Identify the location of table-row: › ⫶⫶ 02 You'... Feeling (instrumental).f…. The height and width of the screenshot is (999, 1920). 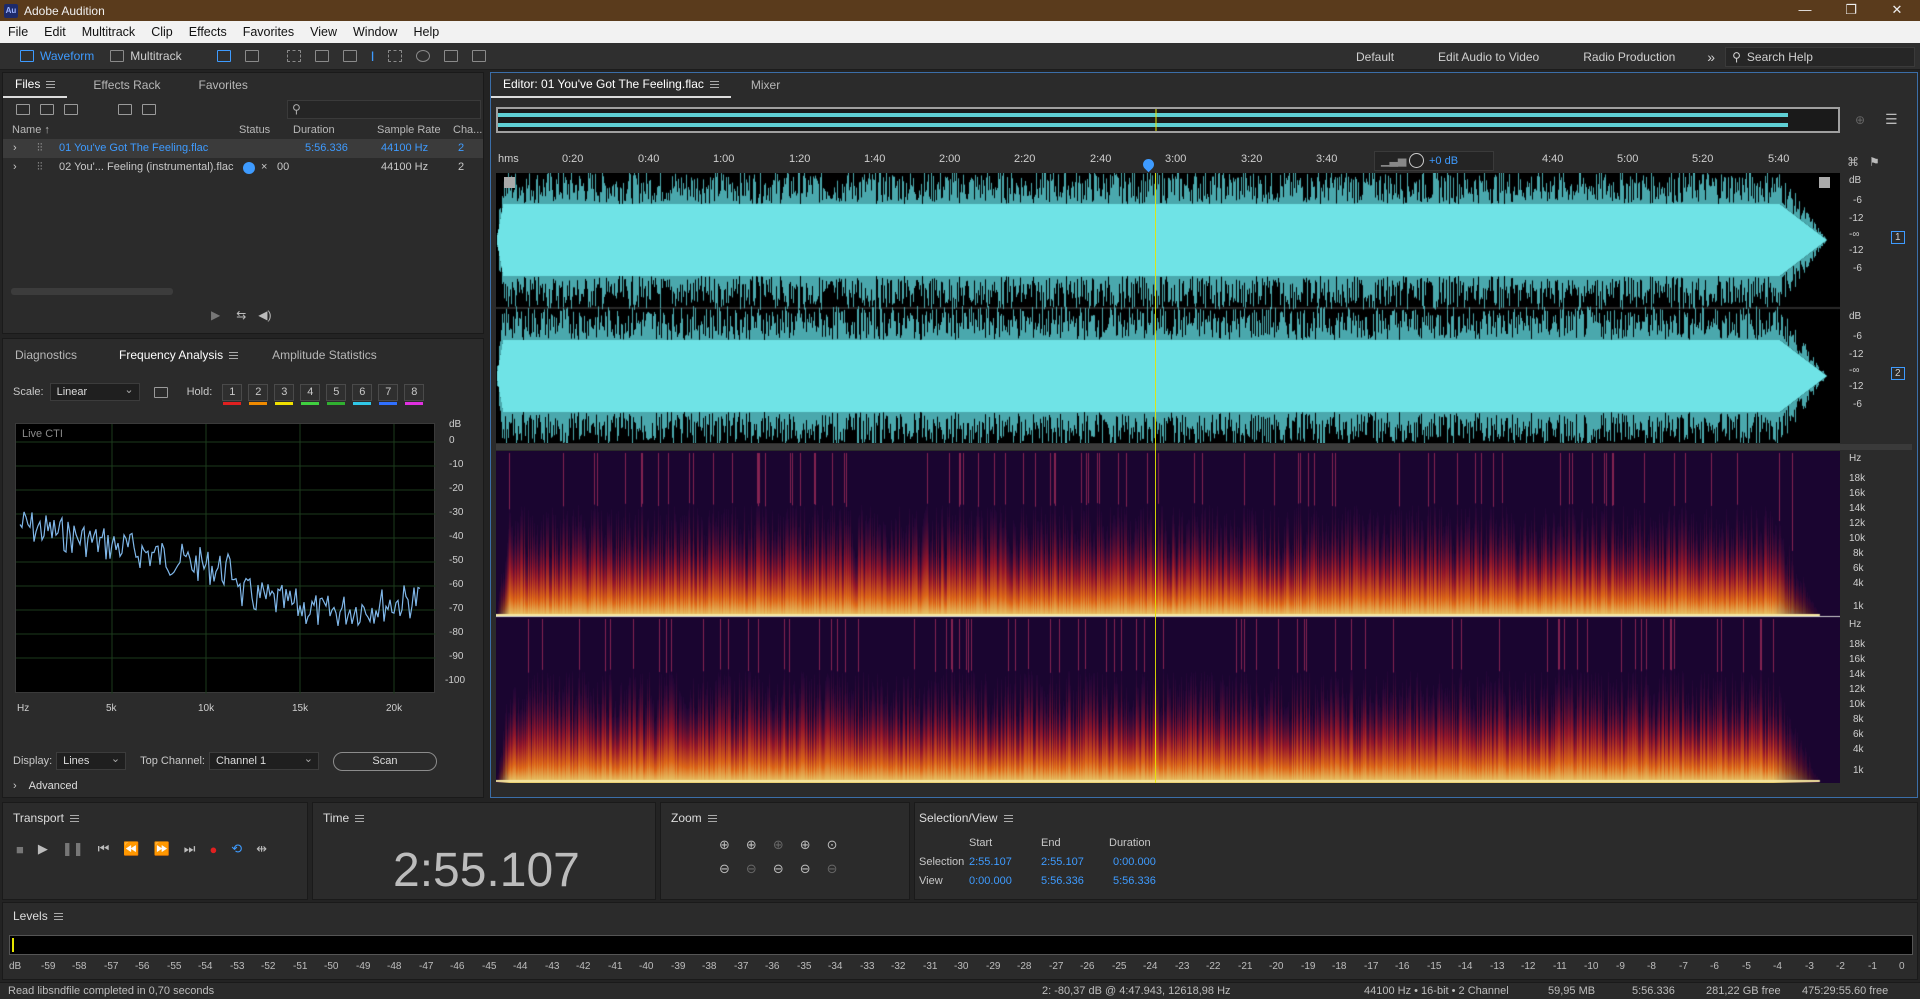
(243, 167).